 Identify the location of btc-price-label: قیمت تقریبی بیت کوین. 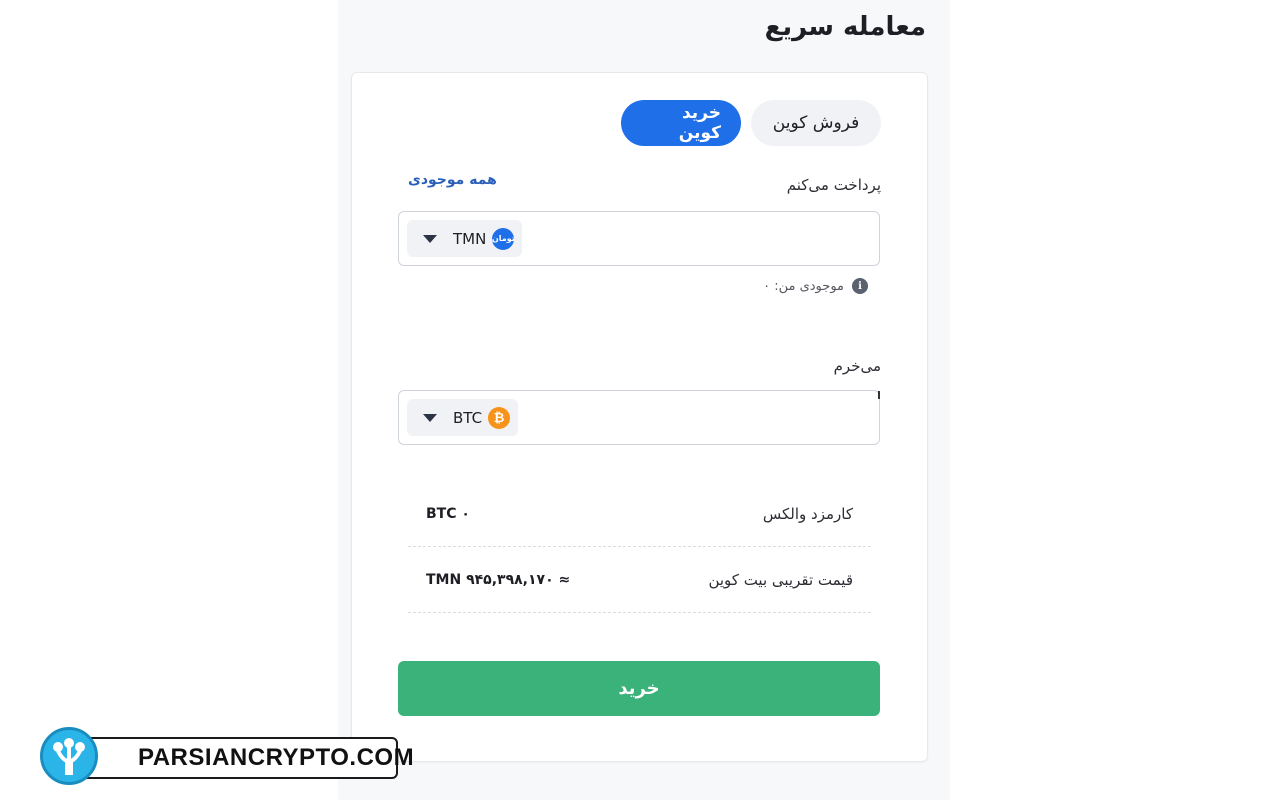
(780, 580).